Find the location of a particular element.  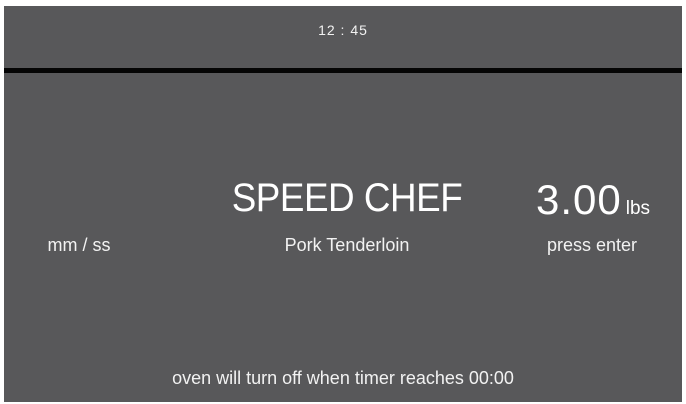

time-format-label: mm / ss is located at coordinates (79, 245).